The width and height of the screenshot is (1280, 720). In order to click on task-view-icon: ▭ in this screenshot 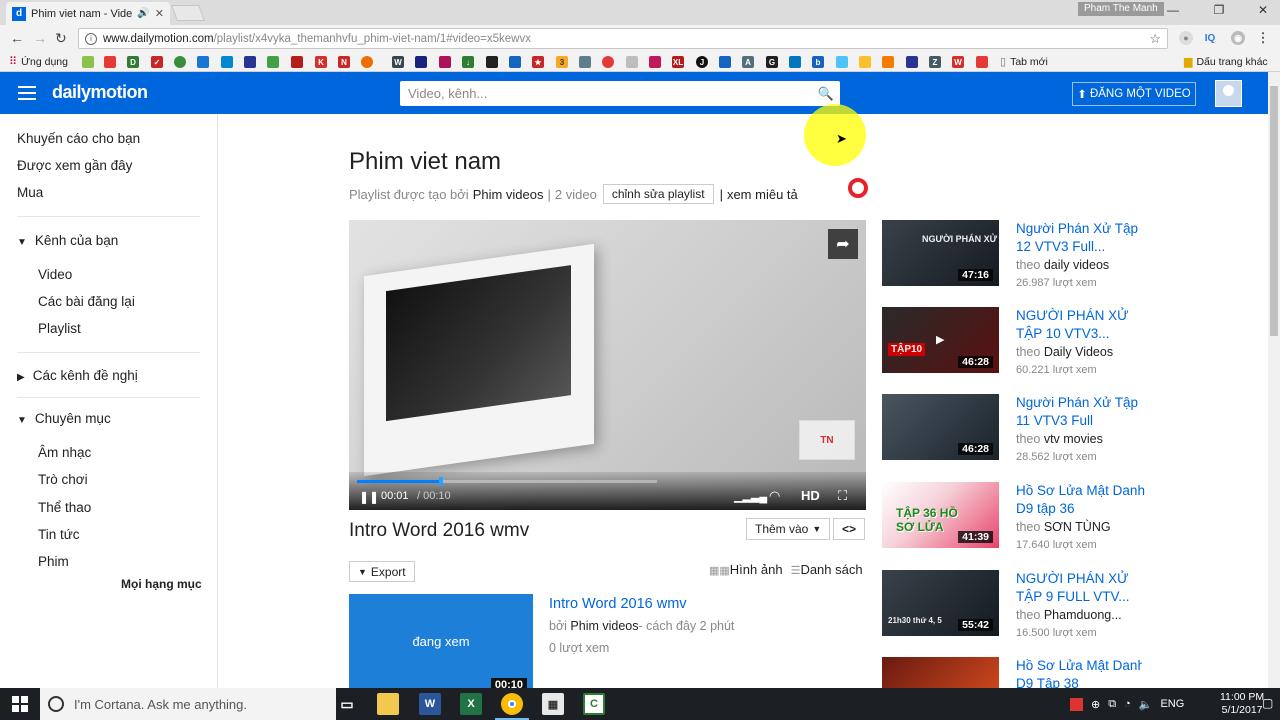, I will do `click(347, 704)`.